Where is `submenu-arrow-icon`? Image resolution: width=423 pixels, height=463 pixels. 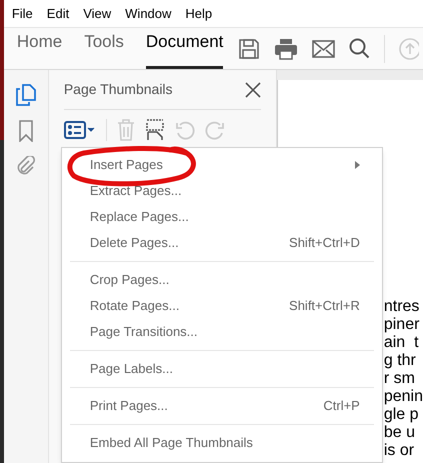 submenu-arrow-icon is located at coordinates (357, 165).